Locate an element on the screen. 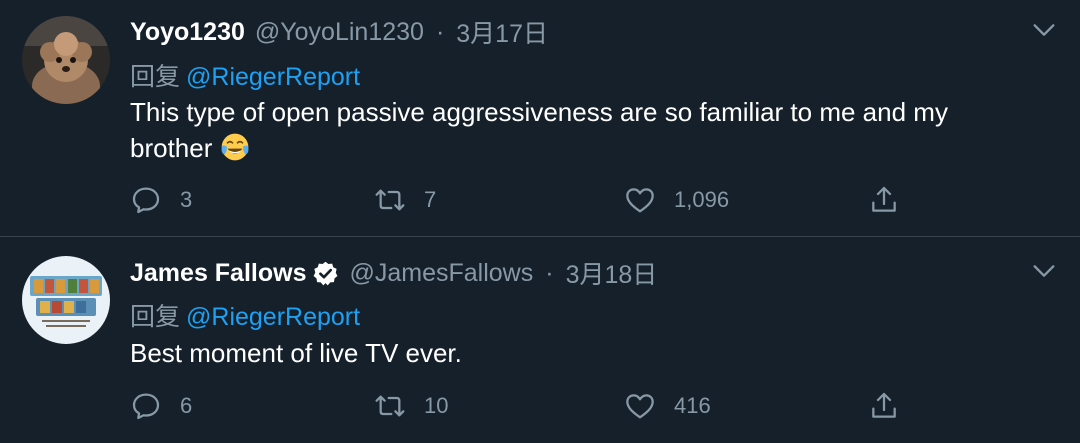 The image size is (1080, 443). tweet-header: Yoyo1230 @YoyoLin1230 · 3月17日 is located at coordinates (339, 32).